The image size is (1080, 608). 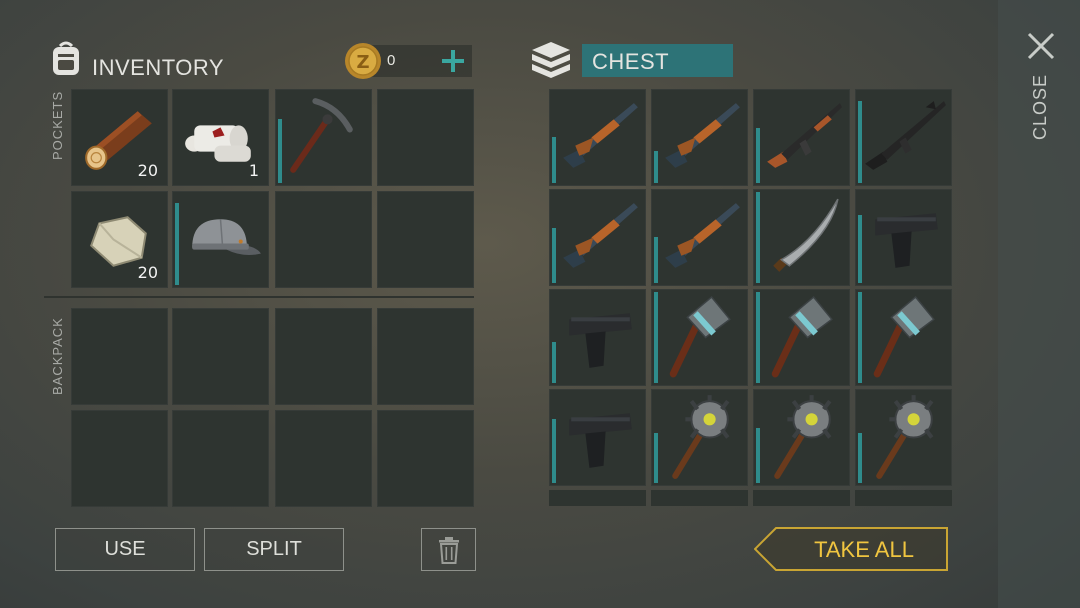 I want to click on pickaxe-icon, so click(x=321, y=135).